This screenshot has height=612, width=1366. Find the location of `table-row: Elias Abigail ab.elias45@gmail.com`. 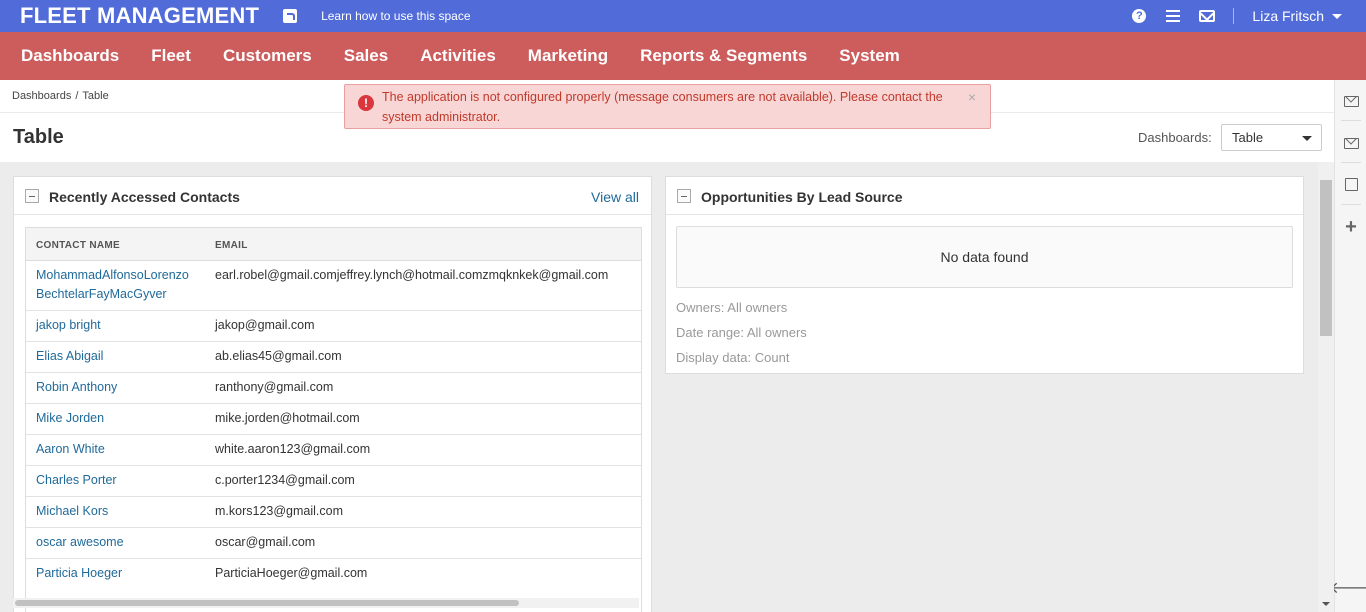

table-row: Elias Abigail ab.elias45@gmail.com is located at coordinates (333, 357).